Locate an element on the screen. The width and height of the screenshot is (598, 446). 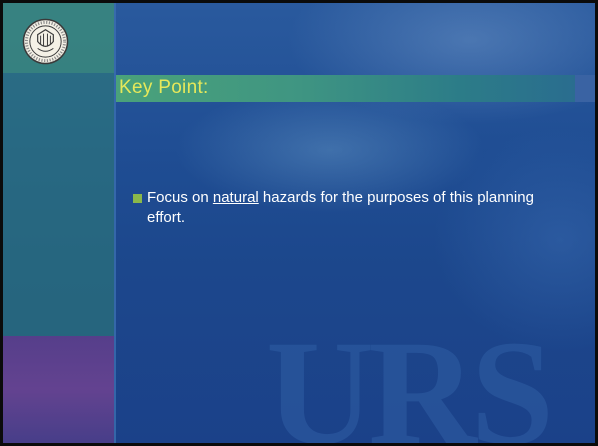
bullet-text-prefix: Focus on is located at coordinates (180, 197).